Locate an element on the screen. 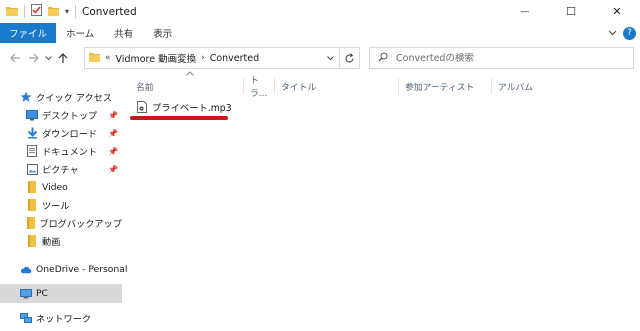 This screenshot has height=331, width=640. expand-ribbon-icon is located at coordinates (612, 33).